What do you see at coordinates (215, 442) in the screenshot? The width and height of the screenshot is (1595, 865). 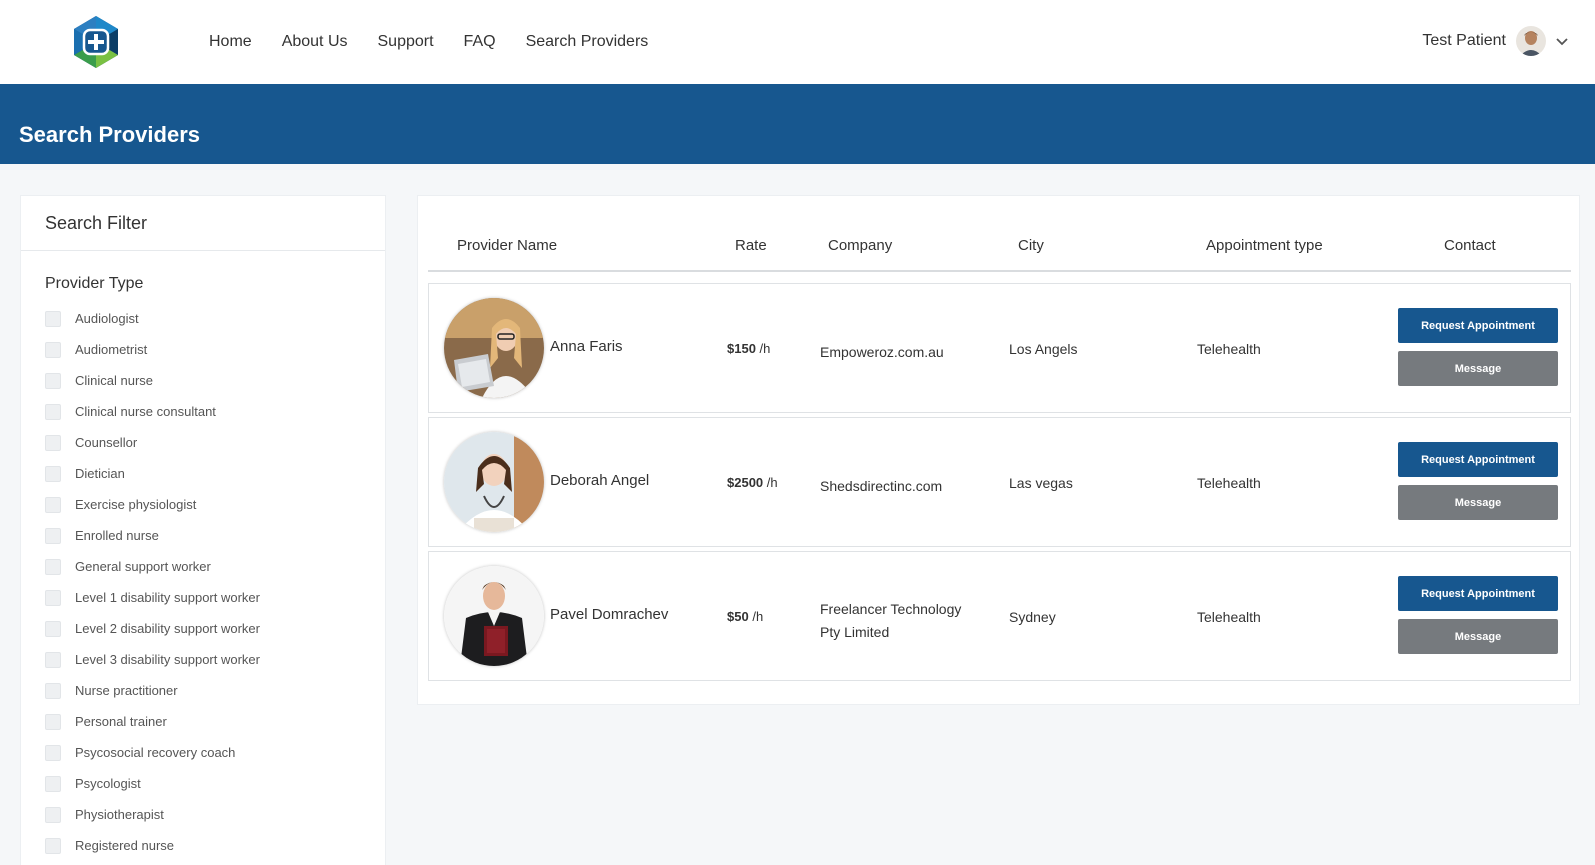 I see `filter-option: Counsellor` at bounding box center [215, 442].